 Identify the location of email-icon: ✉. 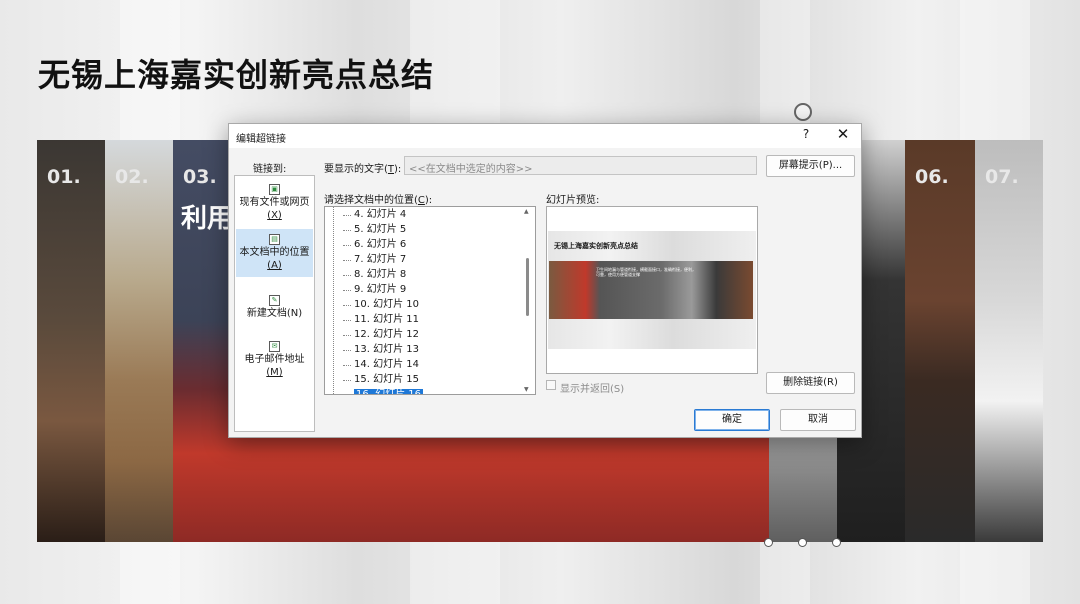
(274, 346).